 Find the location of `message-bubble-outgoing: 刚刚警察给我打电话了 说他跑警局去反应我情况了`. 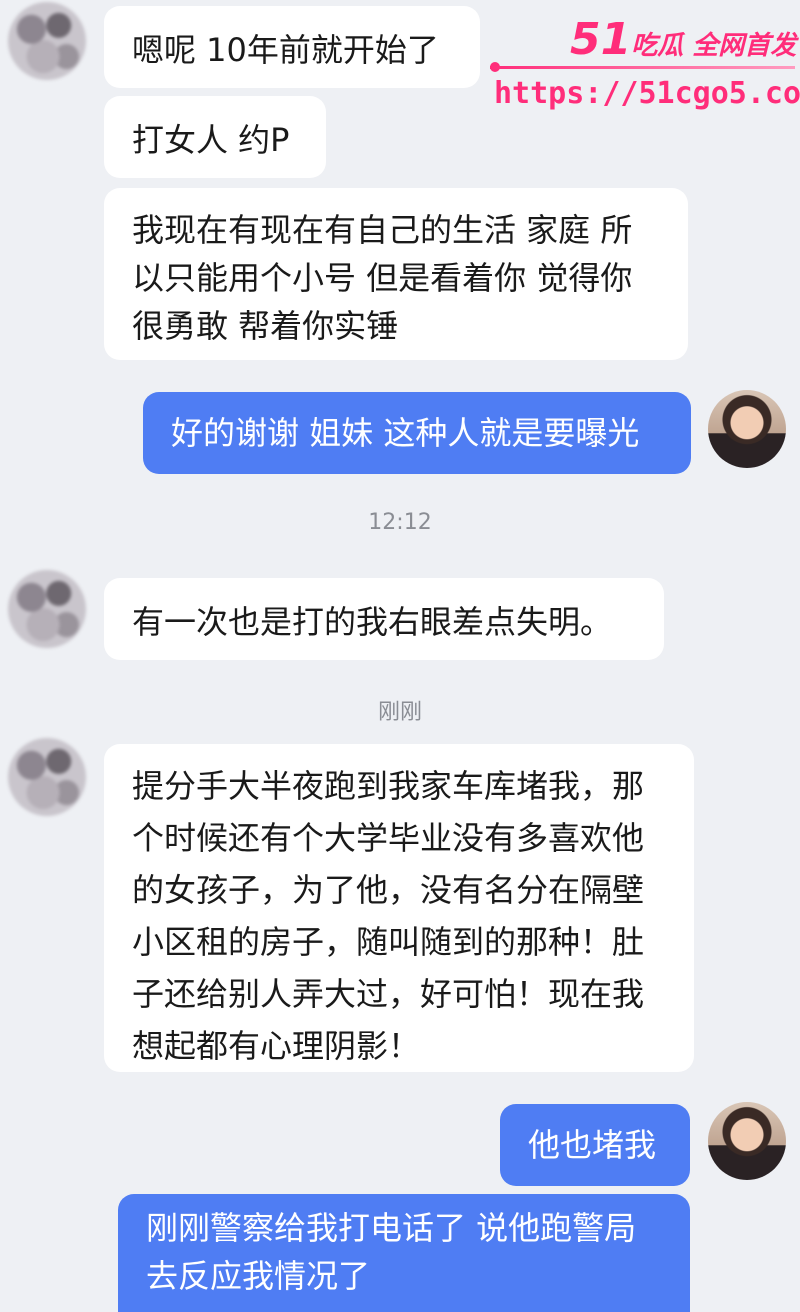

message-bubble-outgoing: 刚刚警察给我打电话了 说他跑警局去反应我情况了 is located at coordinates (404, 1253).